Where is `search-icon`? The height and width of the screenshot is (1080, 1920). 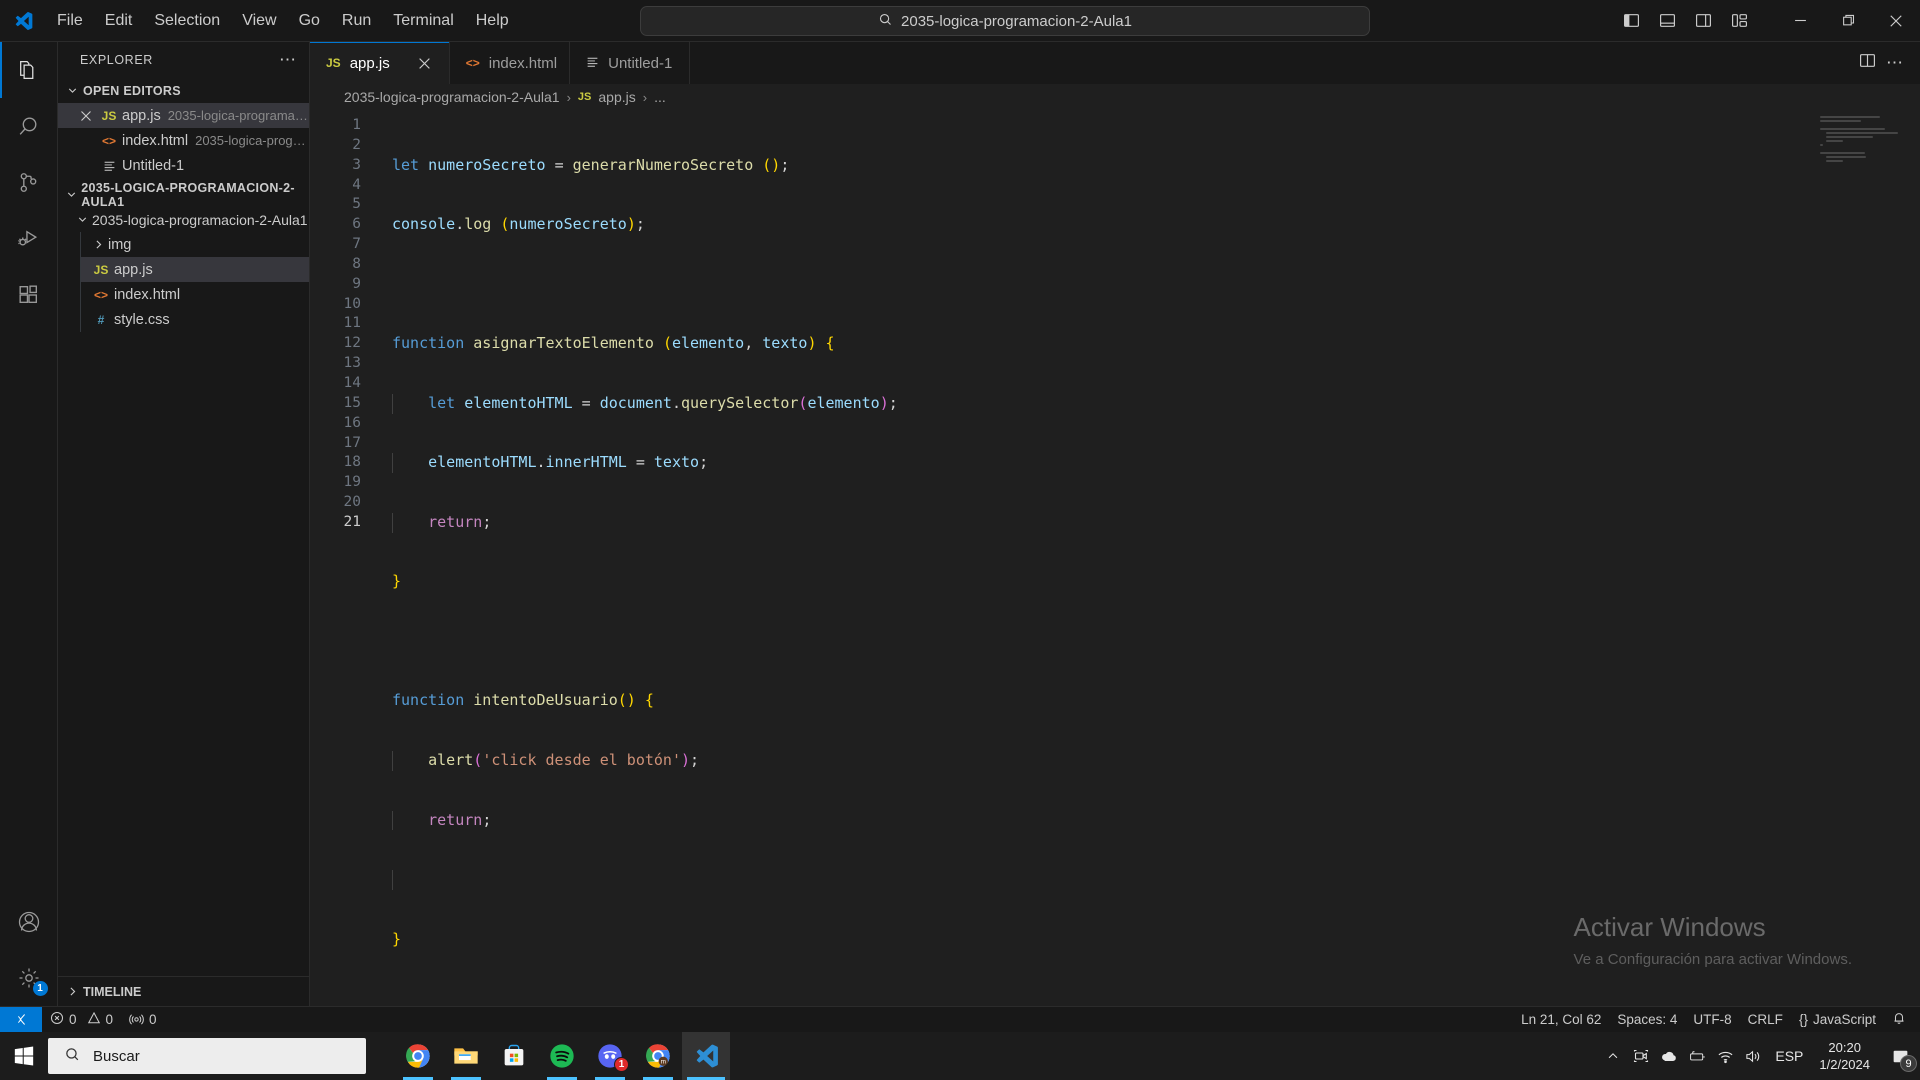
search-icon is located at coordinates (72, 1056).